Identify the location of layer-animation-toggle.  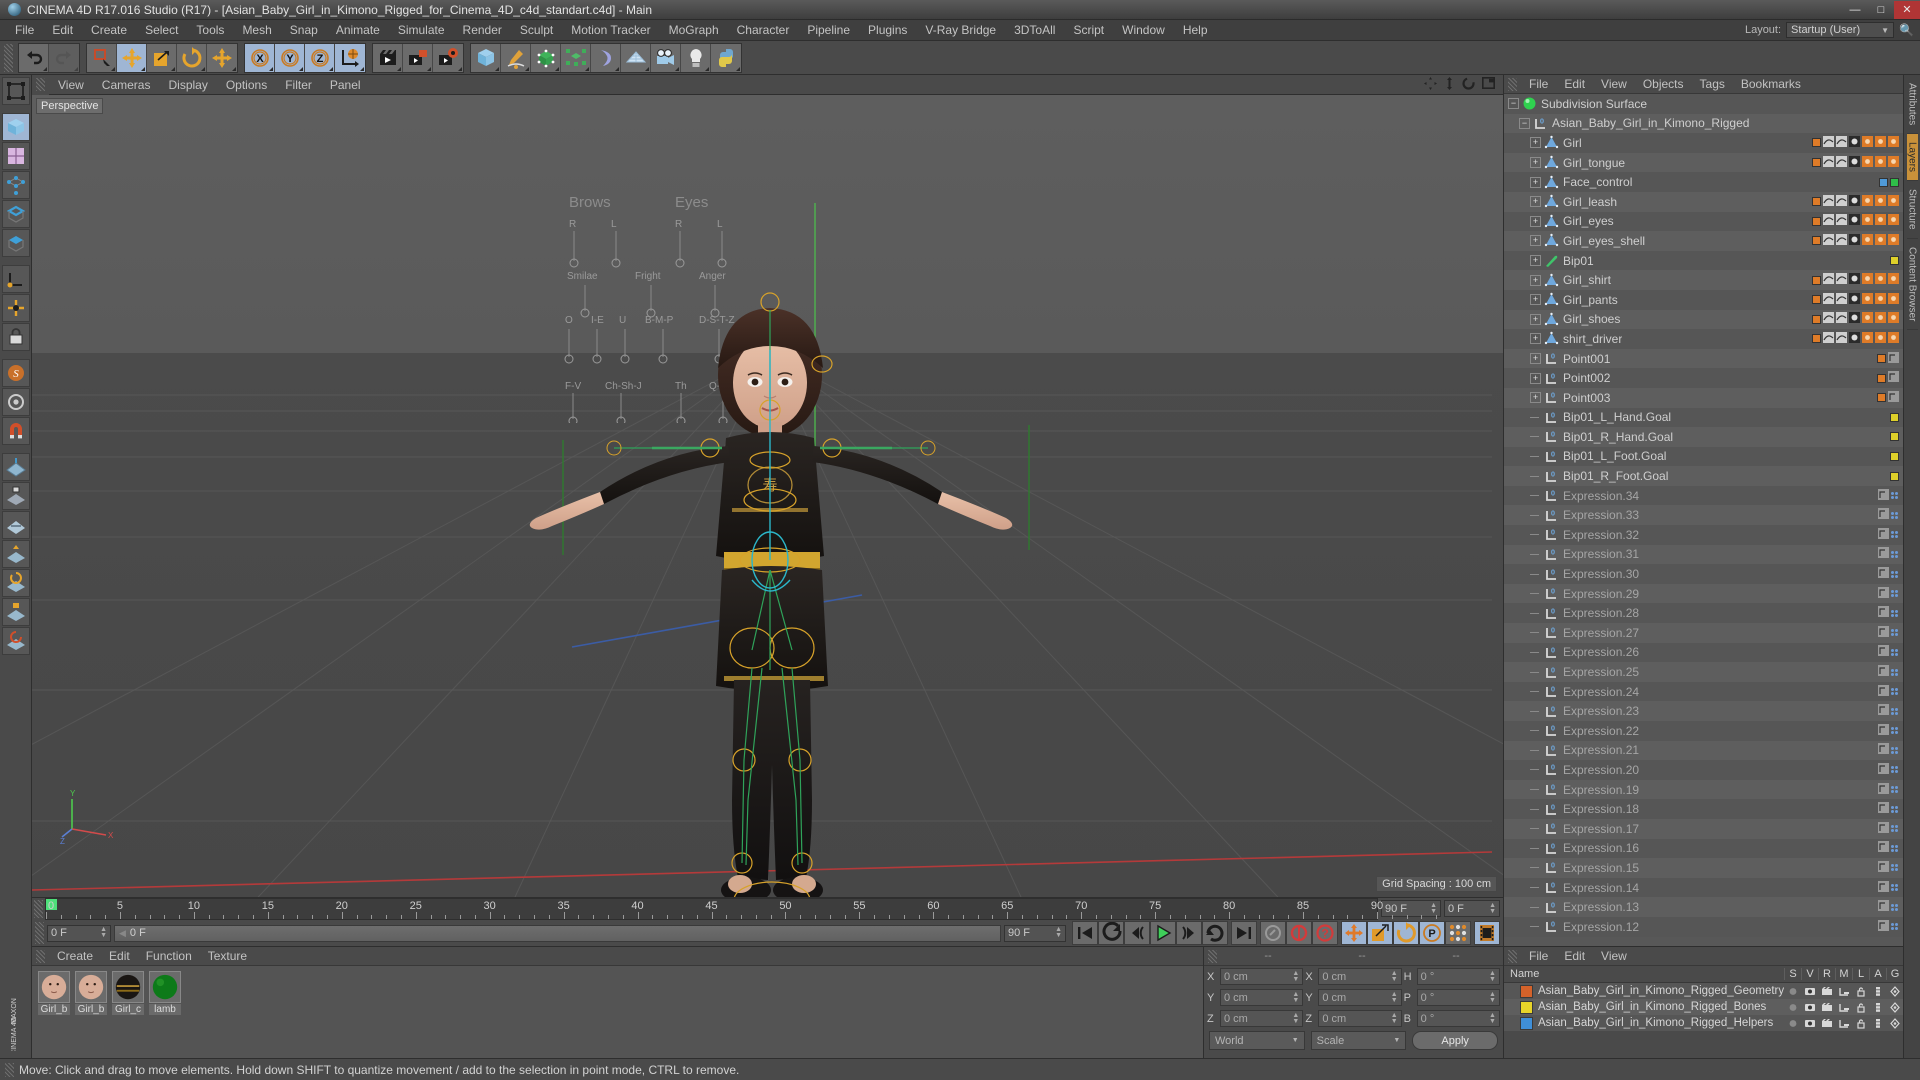
(1877, 1007).